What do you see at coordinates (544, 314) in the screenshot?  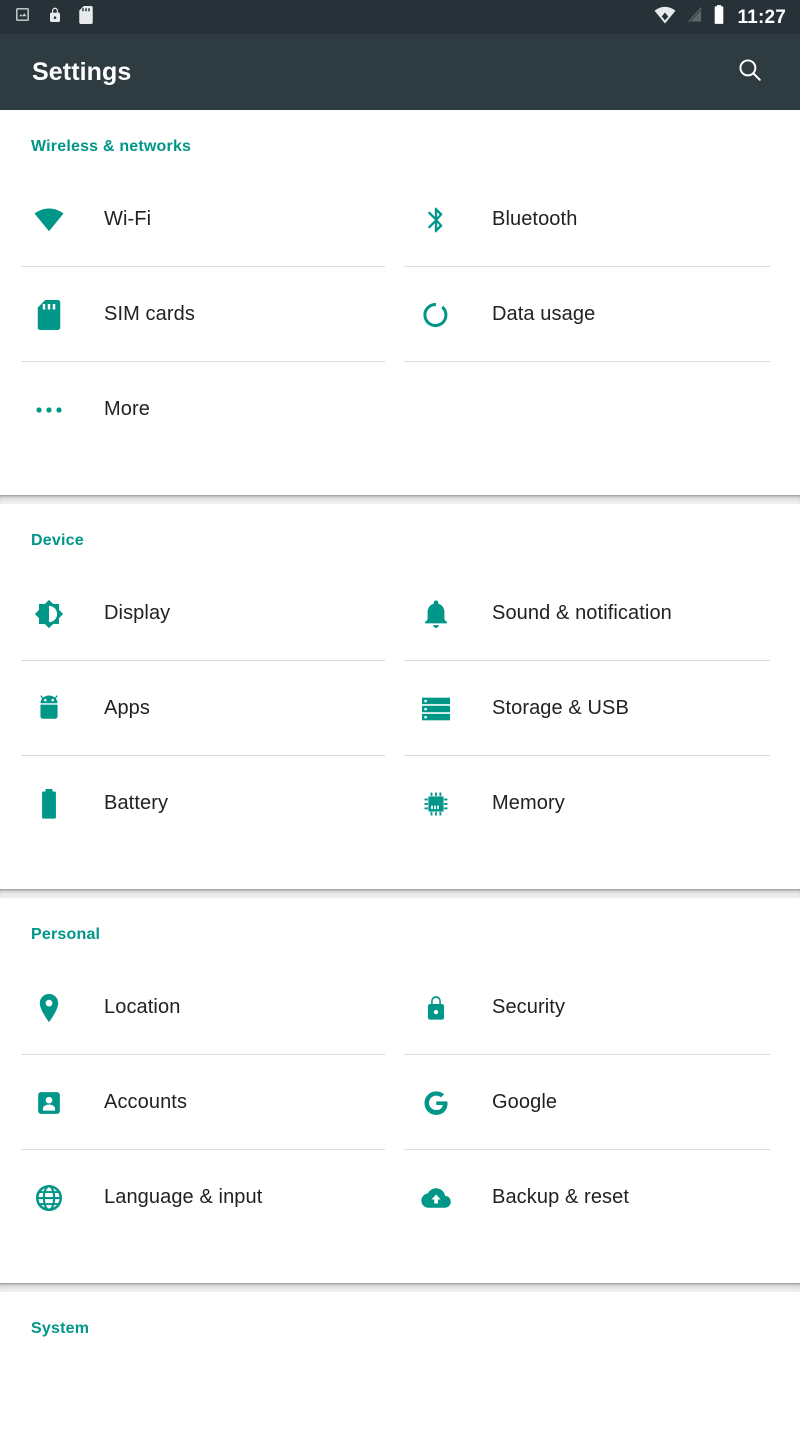 I see `settings-item-label: Data usage` at bounding box center [544, 314].